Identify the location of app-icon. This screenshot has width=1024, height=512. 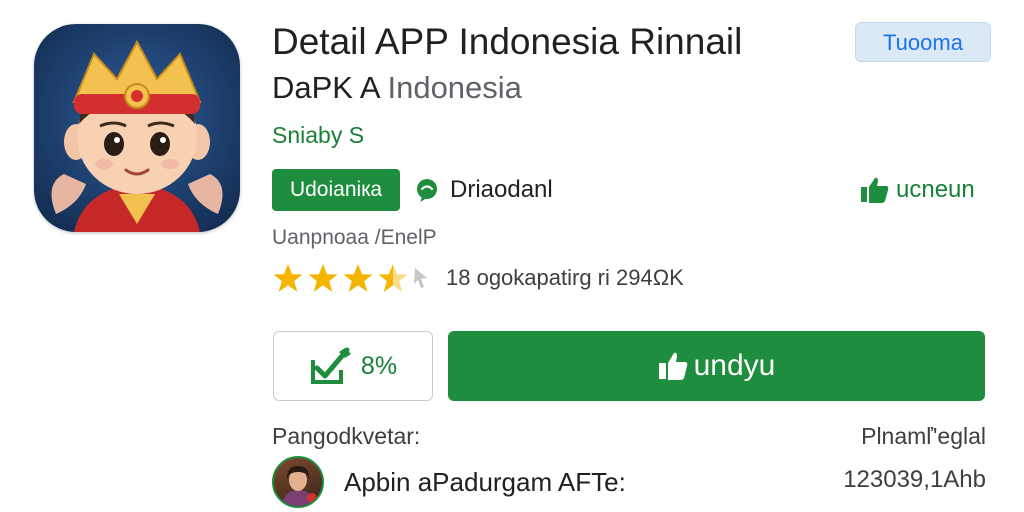
(137, 128).